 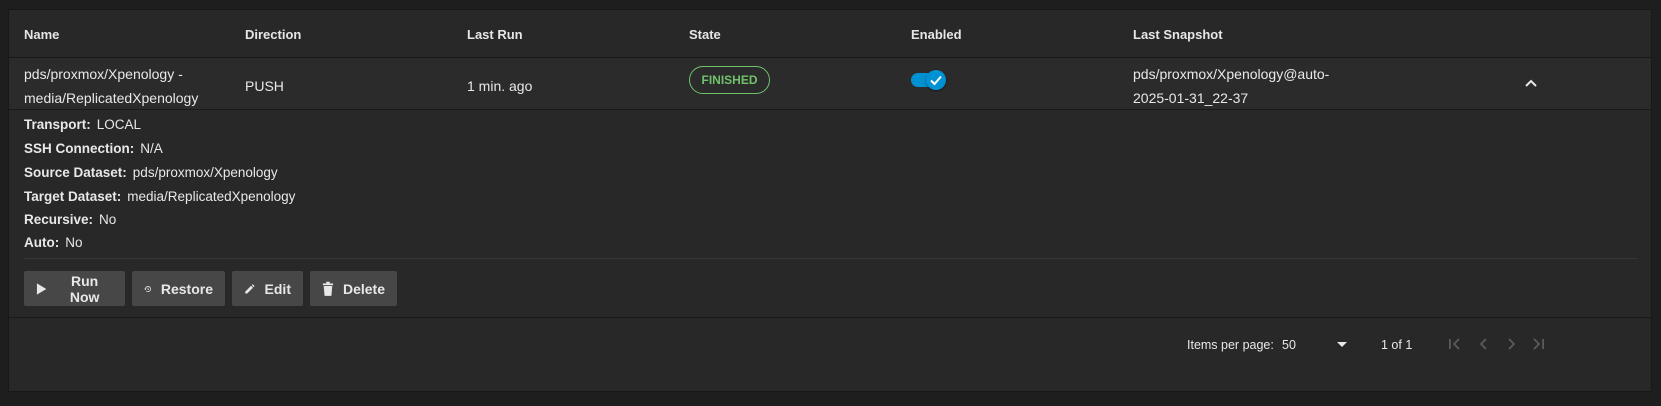 What do you see at coordinates (1191, 98) in the screenshot?
I see `snapshot-line2: 2025-01-31_22-37` at bounding box center [1191, 98].